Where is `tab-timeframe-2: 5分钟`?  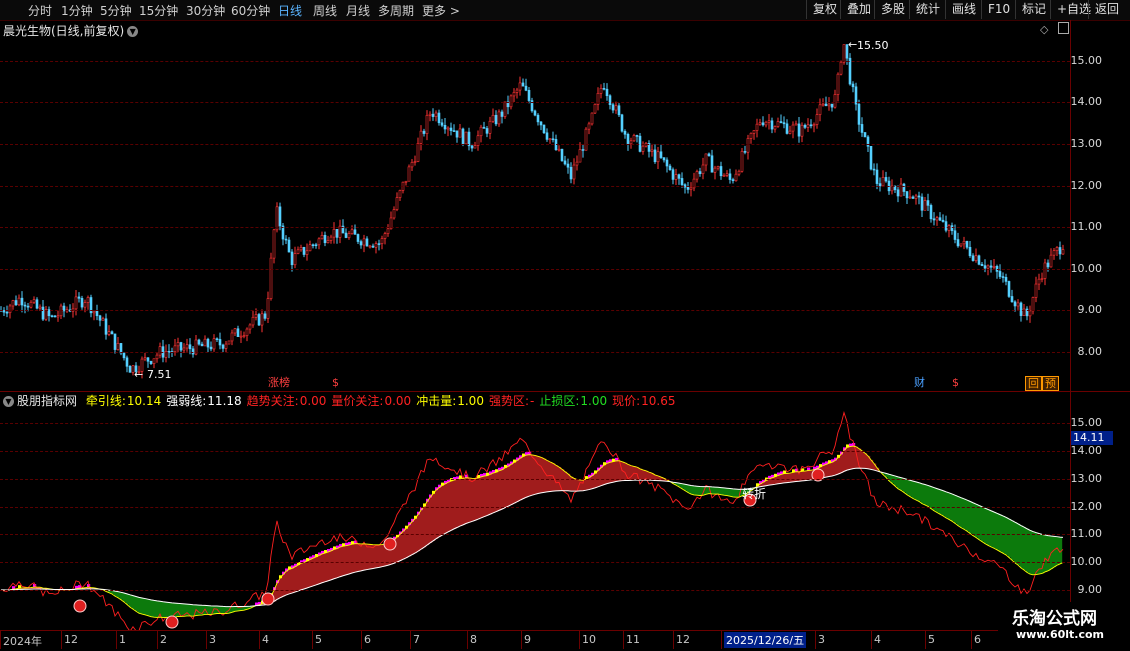 tab-timeframe-2: 5分钟 is located at coordinates (116, 10).